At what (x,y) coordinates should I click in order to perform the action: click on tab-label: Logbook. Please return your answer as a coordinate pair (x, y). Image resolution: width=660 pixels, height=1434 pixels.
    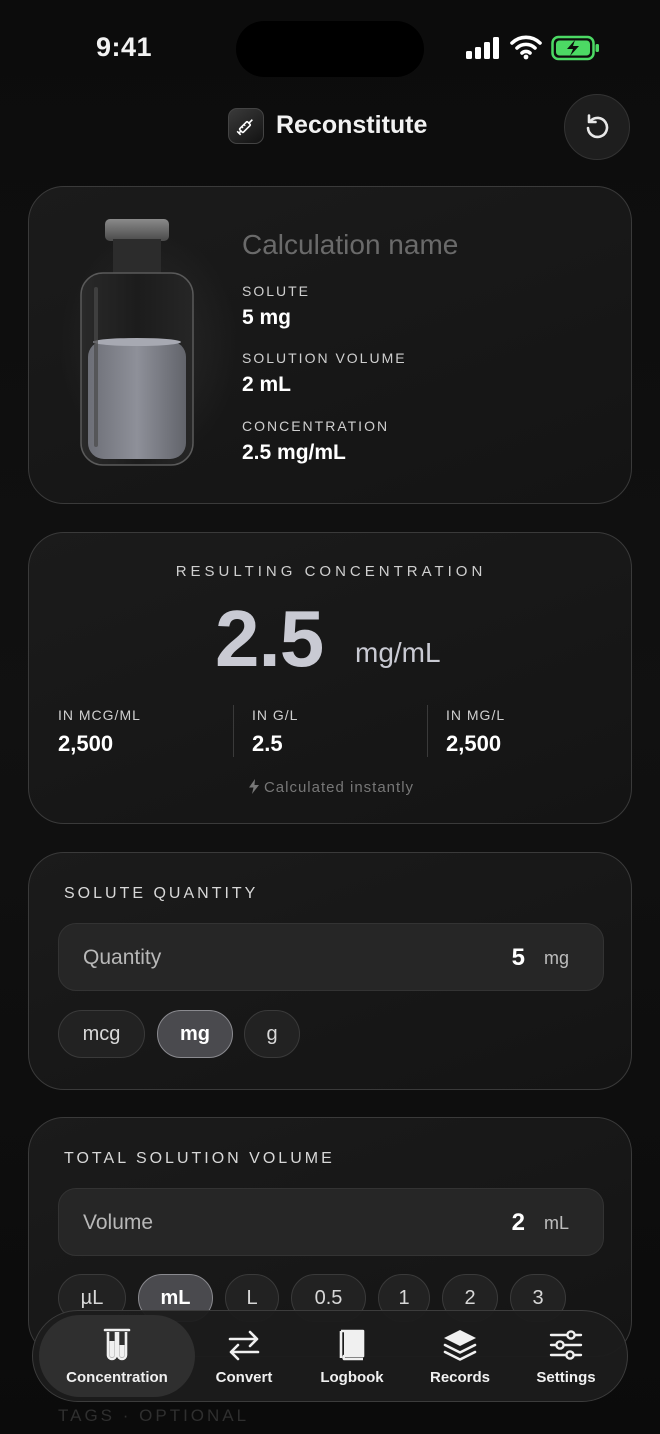
    Looking at the image, I should click on (352, 1377).